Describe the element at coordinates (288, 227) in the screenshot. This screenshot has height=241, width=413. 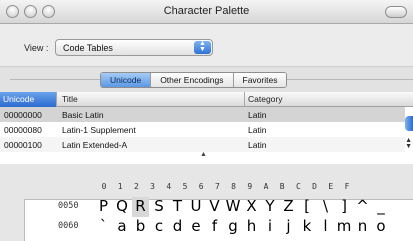
I see `glyph-cell: j` at that location.